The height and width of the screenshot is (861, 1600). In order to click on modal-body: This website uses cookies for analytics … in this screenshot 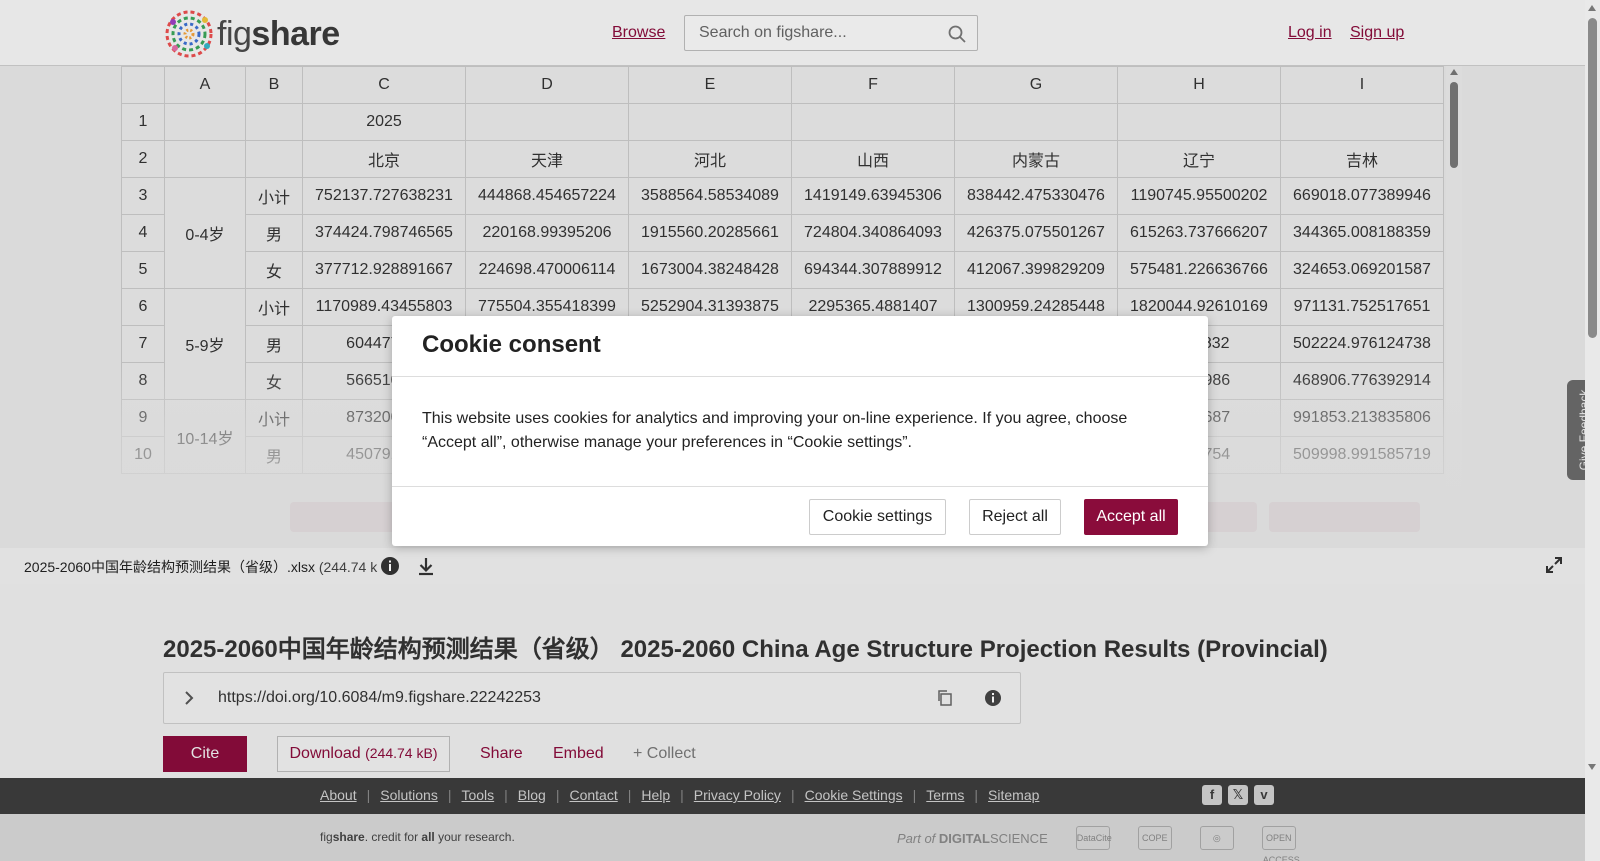, I will do `click(800, 432)`.